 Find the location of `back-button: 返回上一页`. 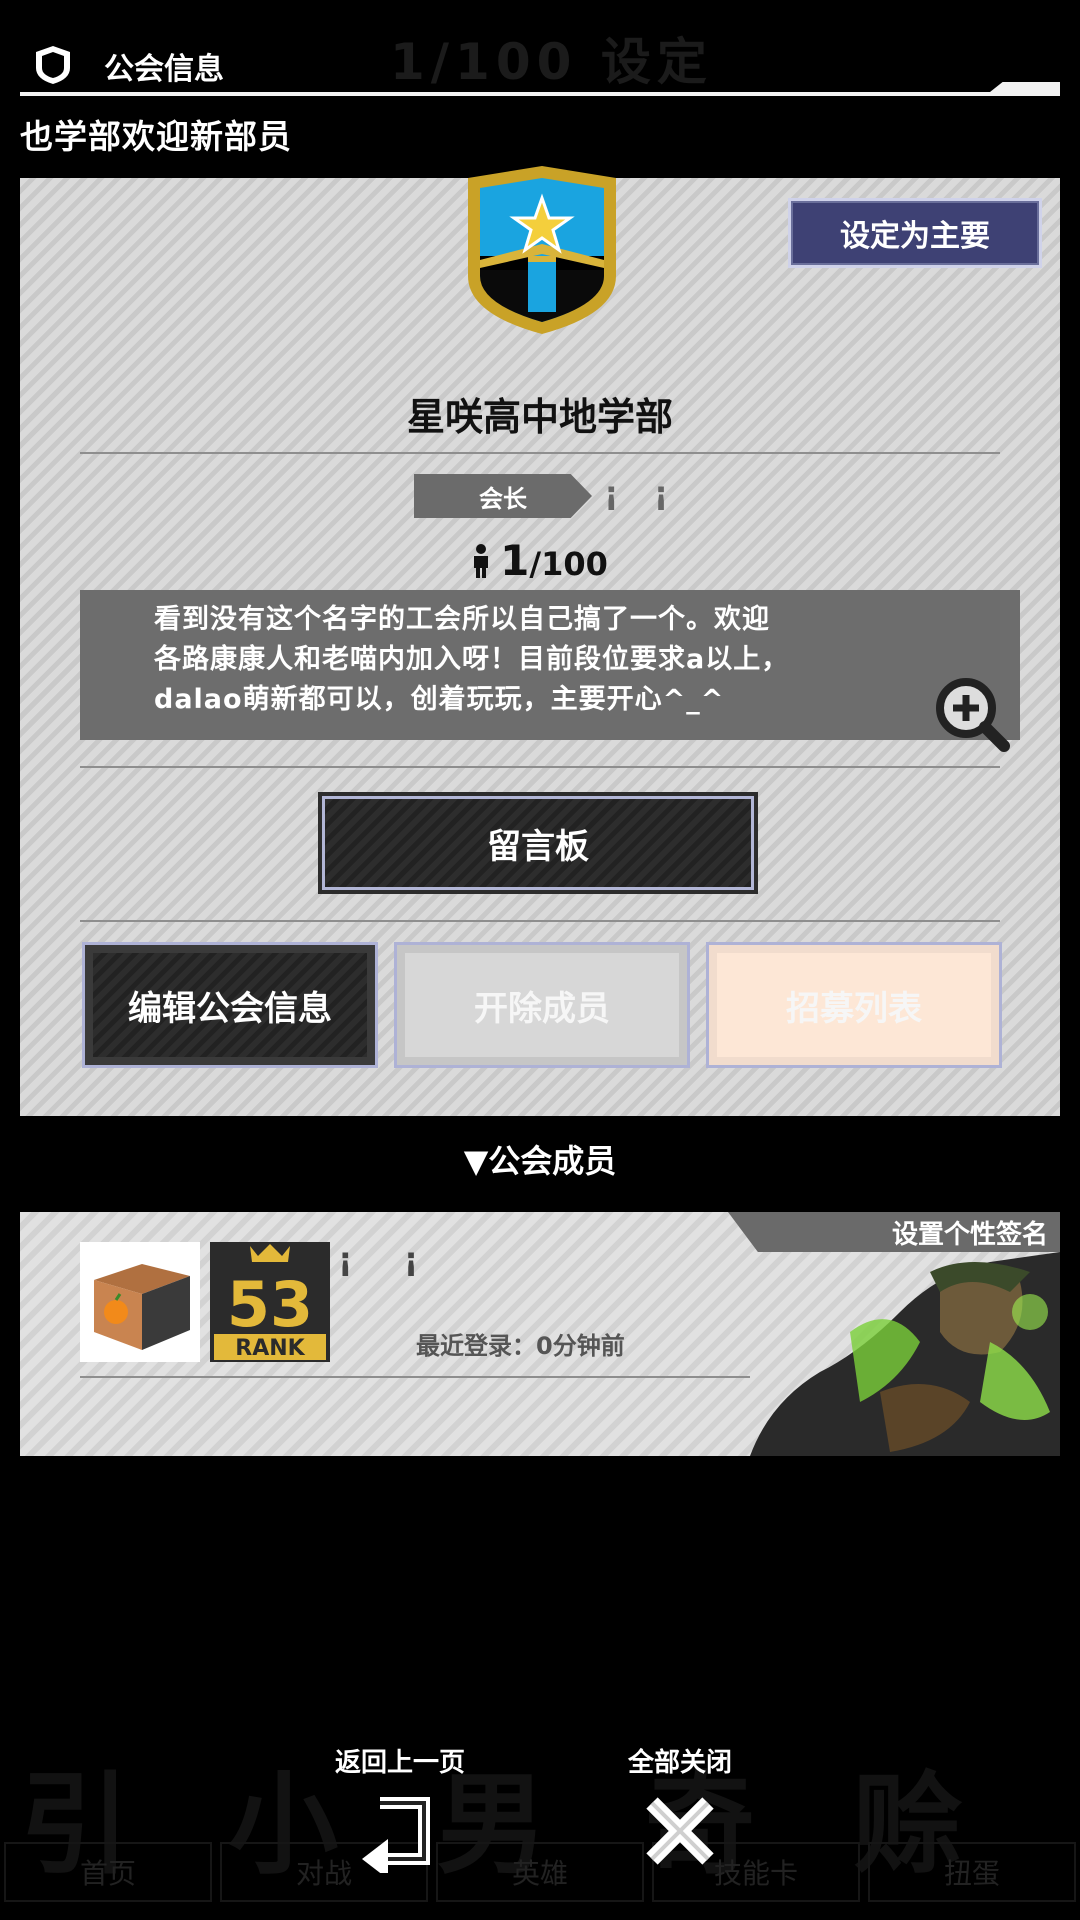

back-button: 返回上一页 is located at coordinates (400, 1807).